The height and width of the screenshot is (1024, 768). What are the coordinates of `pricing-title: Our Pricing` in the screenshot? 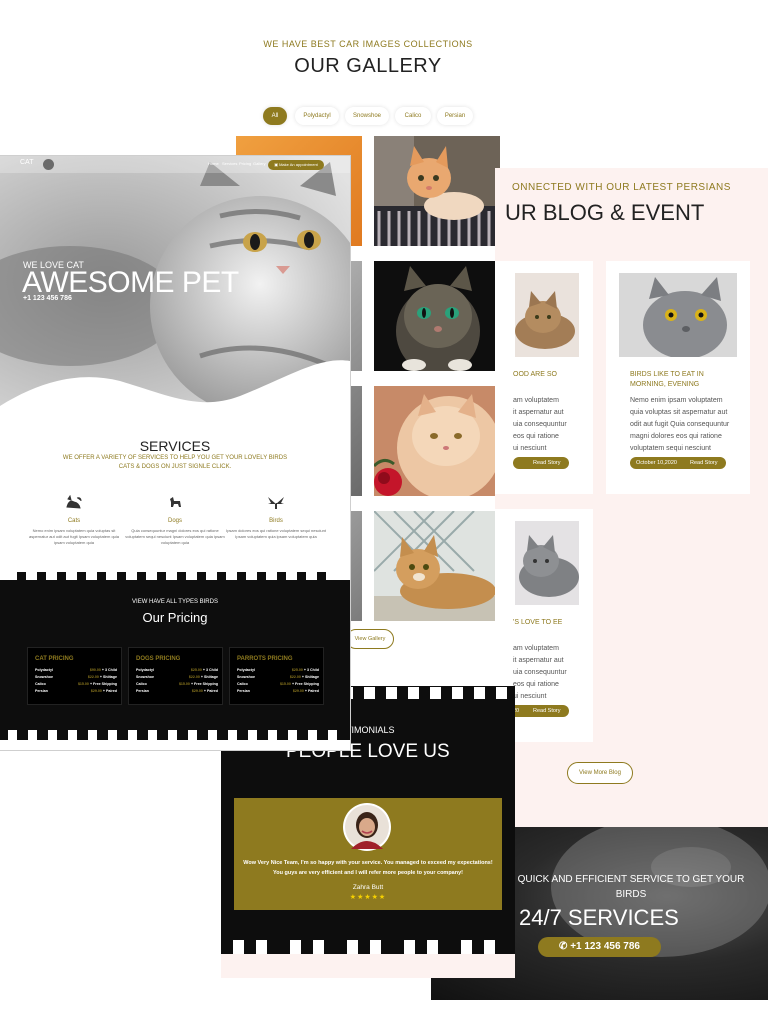 It's located at (175, 617).